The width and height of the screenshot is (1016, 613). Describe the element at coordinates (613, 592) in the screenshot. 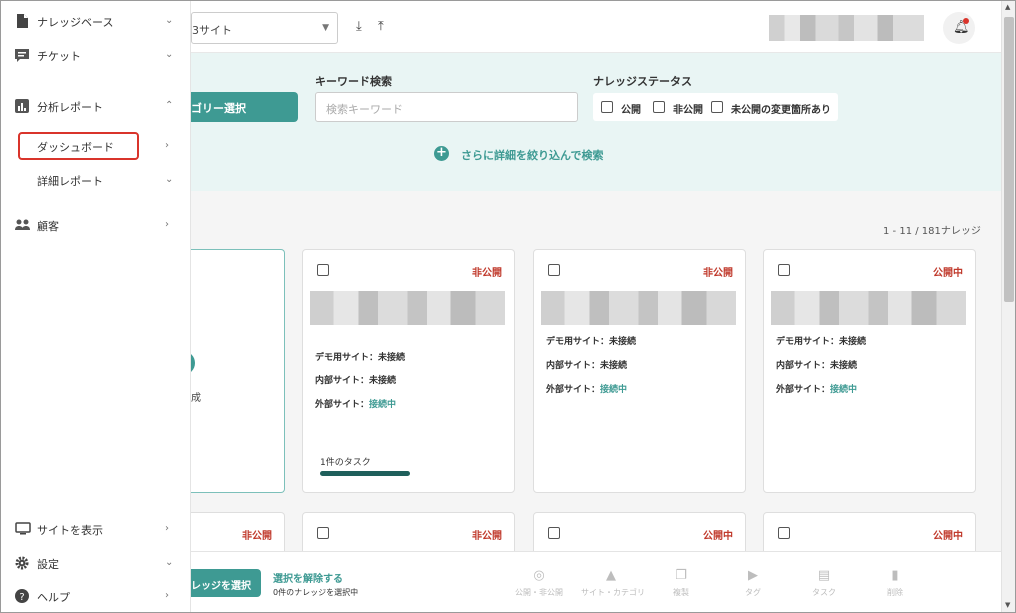

I see `action-label: サイト・カテゴリ` at that location.